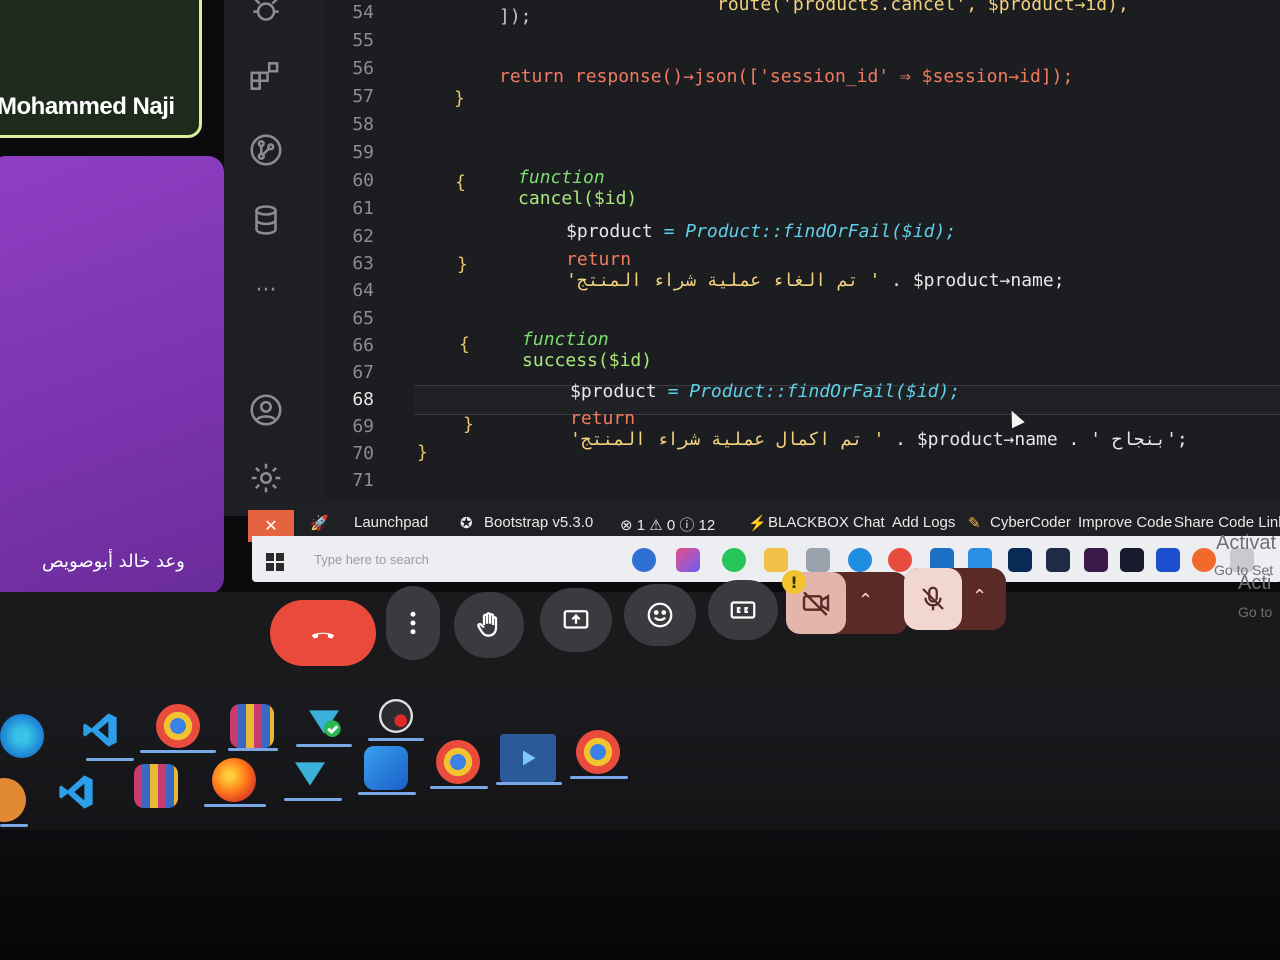 The image size is (1280, 960). Describe the element at coordinates (386, 768) in the screenshot. I see `photos-icon` at that location.